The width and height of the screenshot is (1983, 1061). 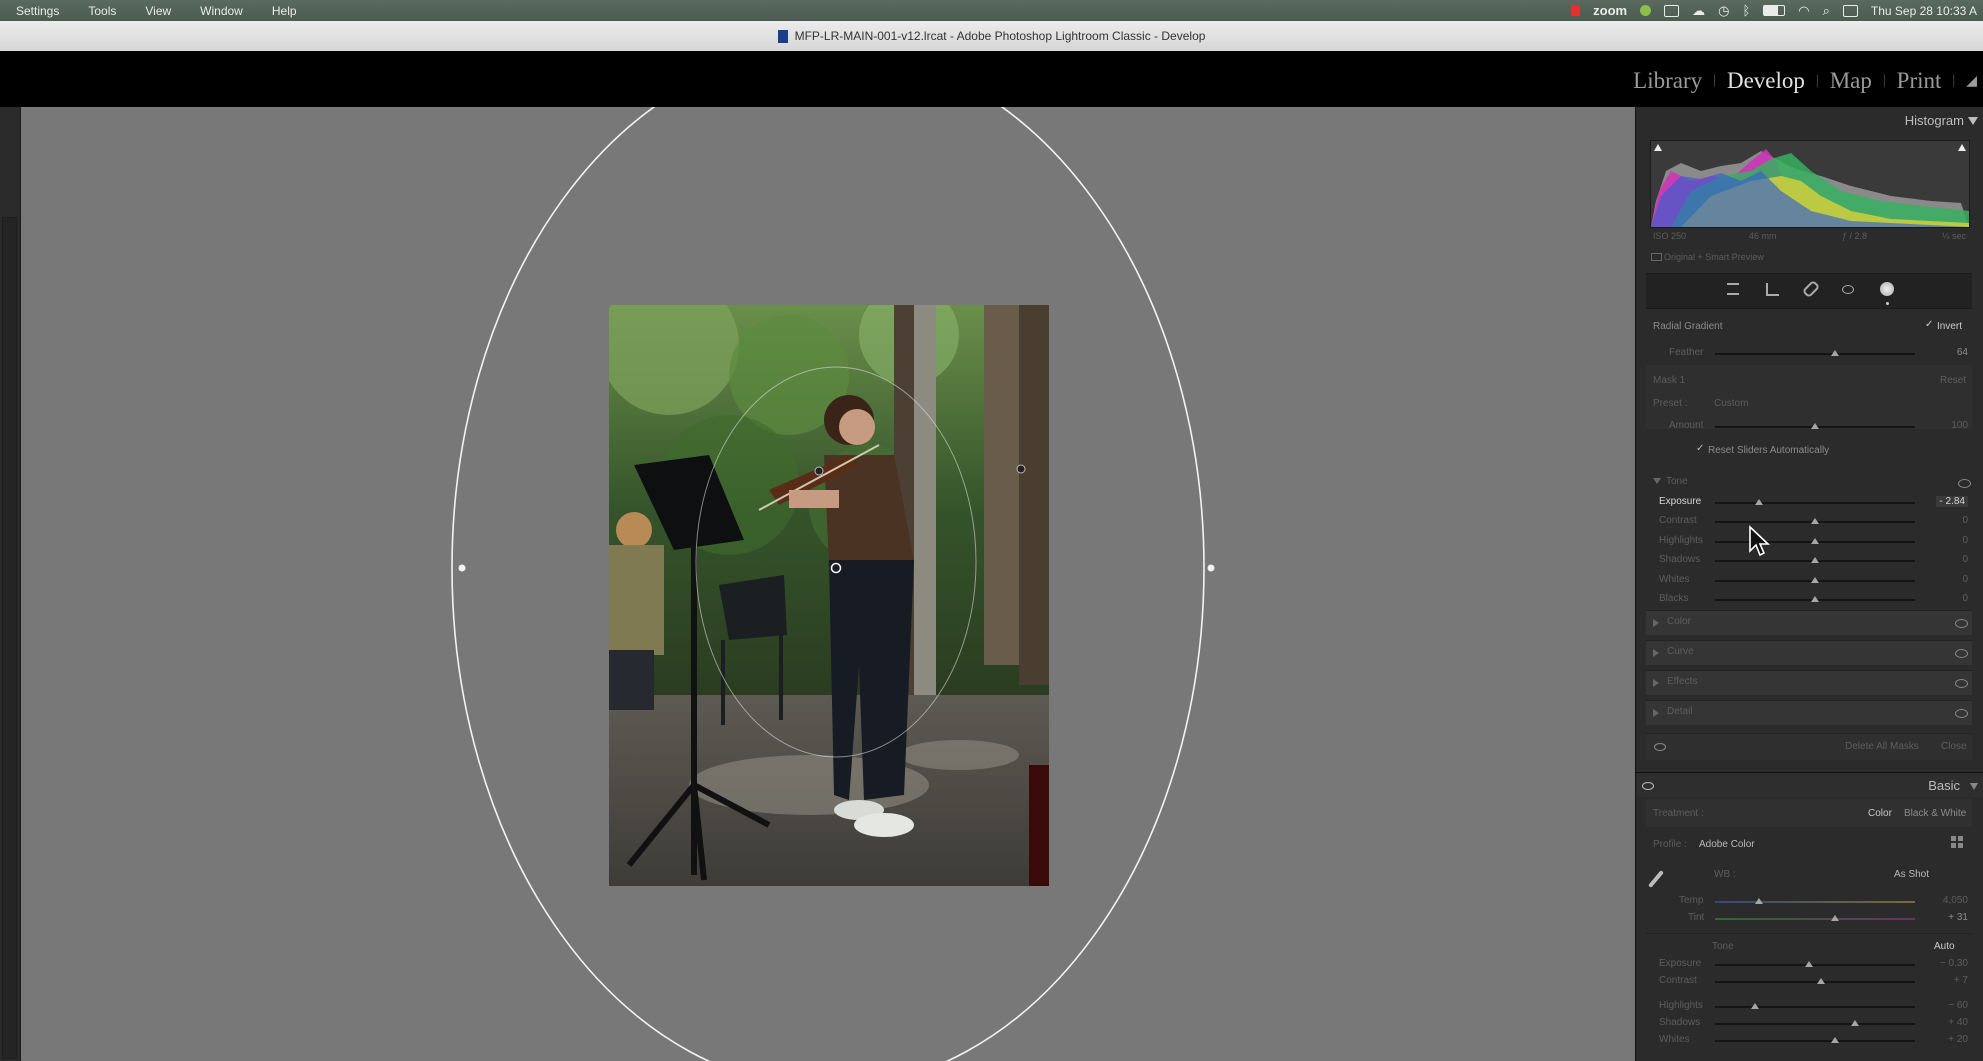 What do you see at coordinates (1965, 520) in the screenshot?
I see `mask-contrast-value: 0` at bounding box center [1965, 520].